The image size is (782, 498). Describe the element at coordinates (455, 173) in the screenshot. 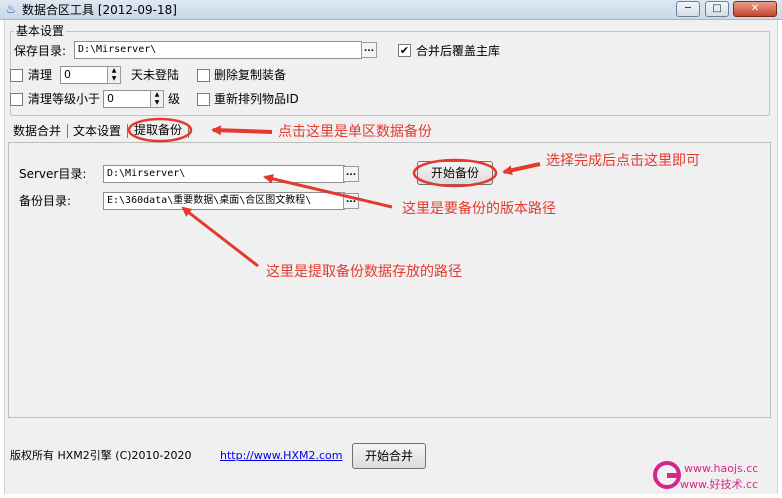

I see `start-backup-button: 开始备份` at that location.